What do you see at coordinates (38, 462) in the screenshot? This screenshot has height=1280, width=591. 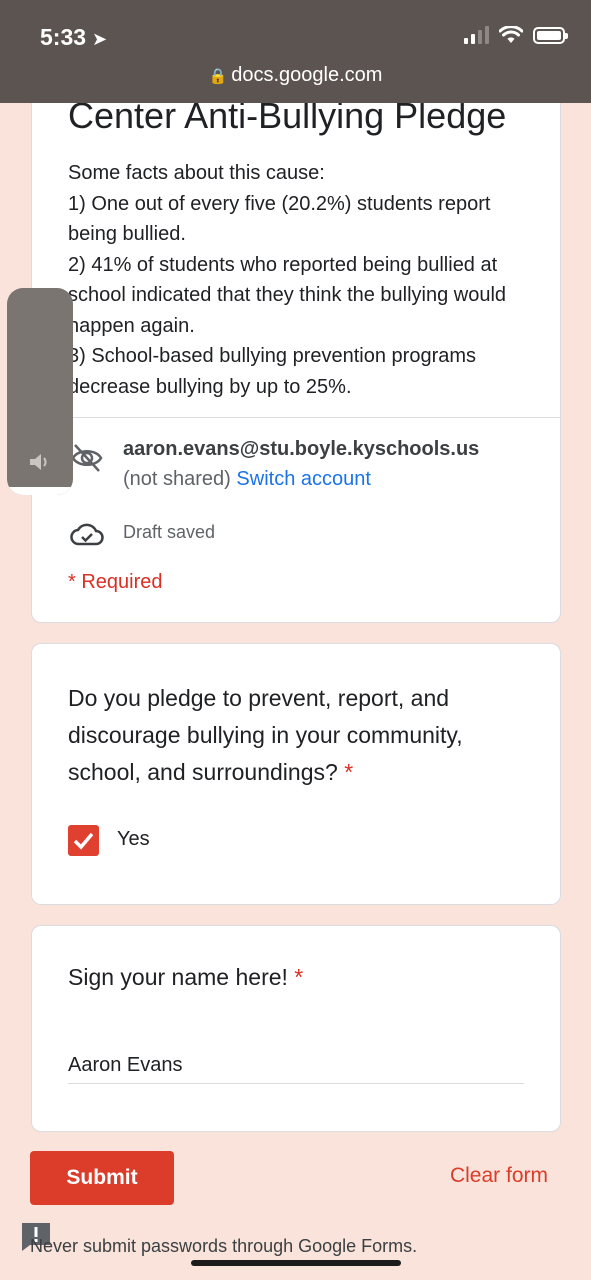 I see `speaker-icon` at bounding box center [38, 462].